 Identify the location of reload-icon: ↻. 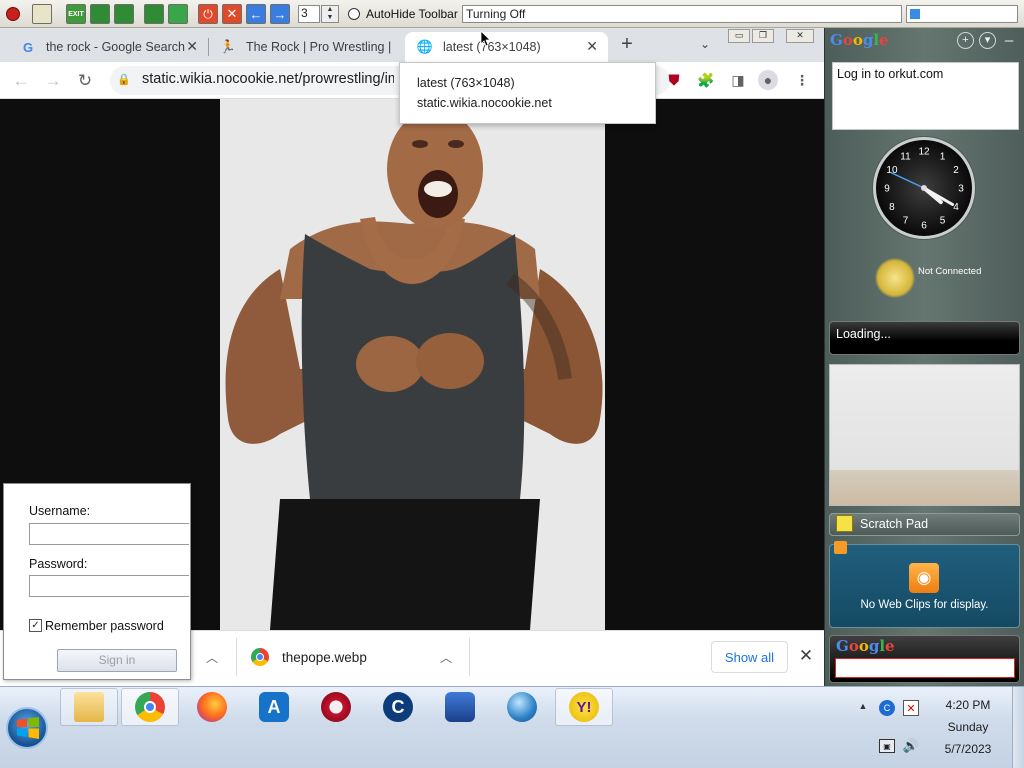
(85, 81).